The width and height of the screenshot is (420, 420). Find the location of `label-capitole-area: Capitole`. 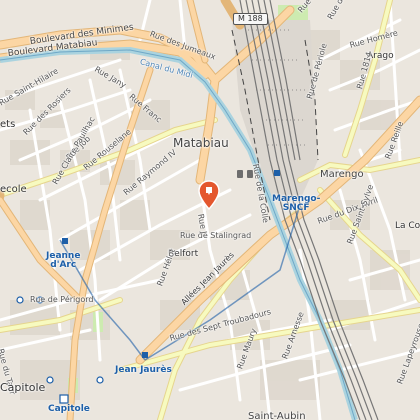

label-capitole-area: Capitole is located at coordinates (23, 387).